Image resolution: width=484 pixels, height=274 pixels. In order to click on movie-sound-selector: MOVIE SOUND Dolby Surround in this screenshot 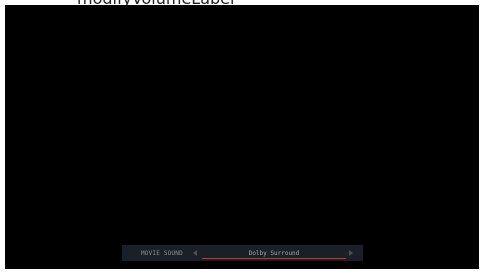, I will do `click(242, 253)`.